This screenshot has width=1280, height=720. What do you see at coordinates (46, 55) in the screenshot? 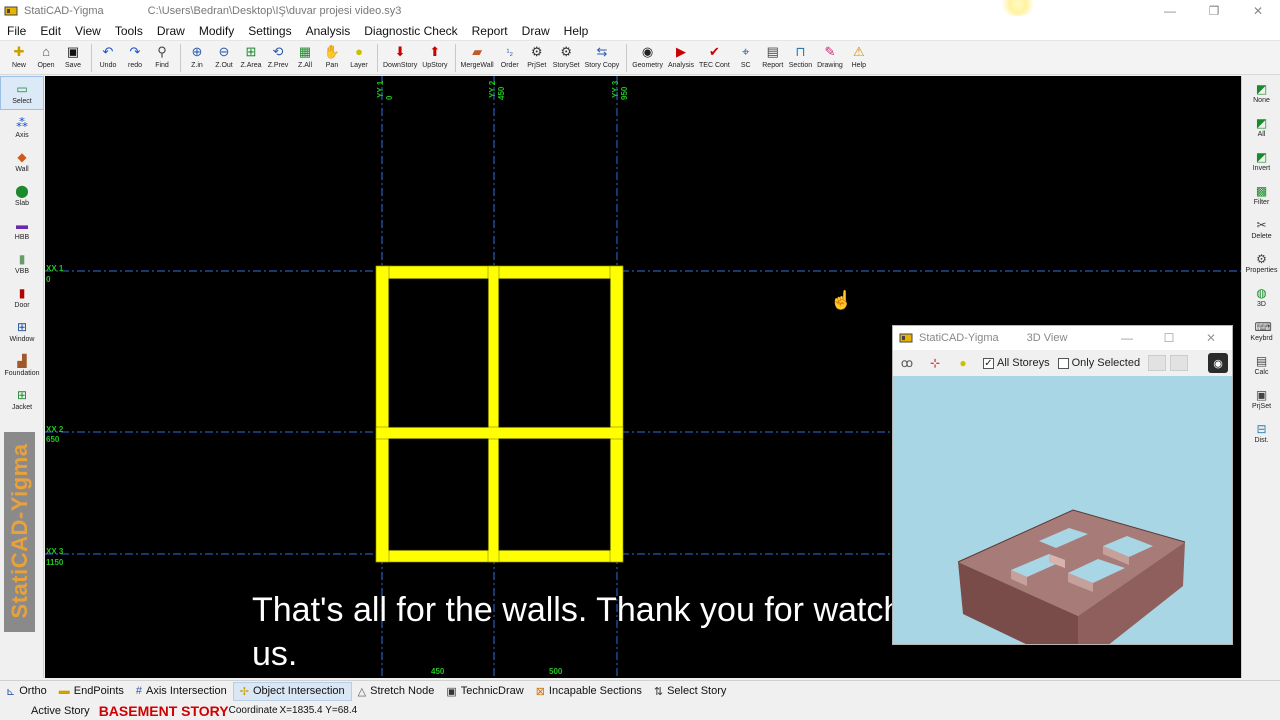
I see `open-button: ⌂ Open` at bounding box center [46, 55].